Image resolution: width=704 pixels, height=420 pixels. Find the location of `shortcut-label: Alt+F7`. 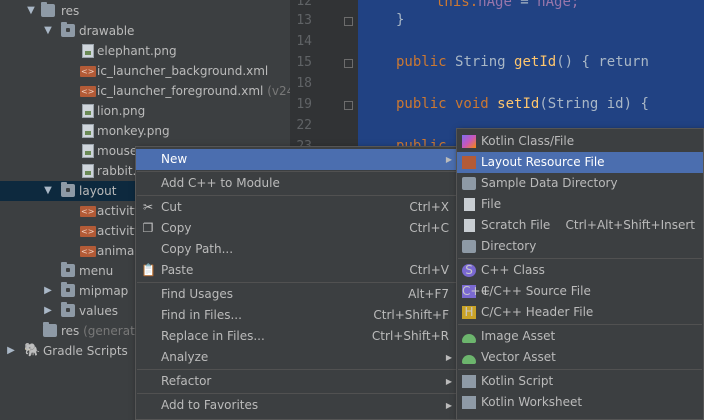

shortcut-label: Alt+F7 is located at coordinates (428, 294).